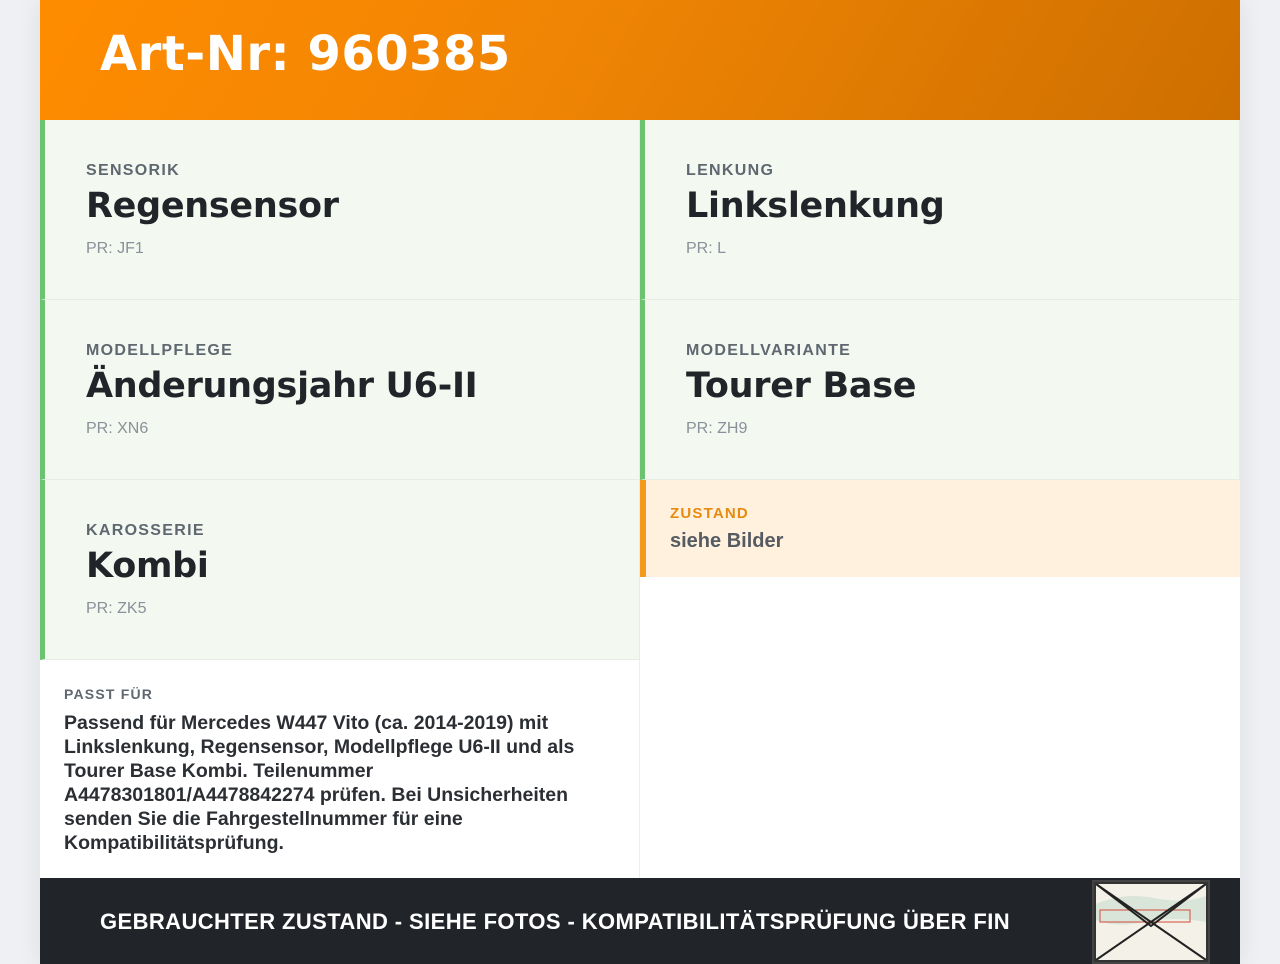  What do you see at coordinates (305, 54) in the screenshot?
I see `page-title: Art-Nr: 960385` at bounding box center [305, 54].